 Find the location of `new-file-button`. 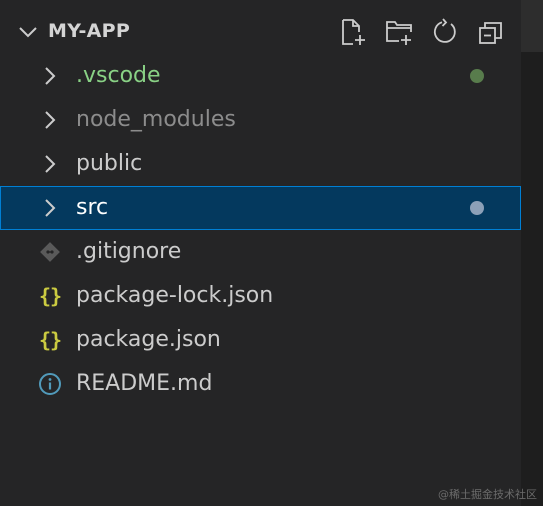

new-file-button is located at coordinates (353, 32).